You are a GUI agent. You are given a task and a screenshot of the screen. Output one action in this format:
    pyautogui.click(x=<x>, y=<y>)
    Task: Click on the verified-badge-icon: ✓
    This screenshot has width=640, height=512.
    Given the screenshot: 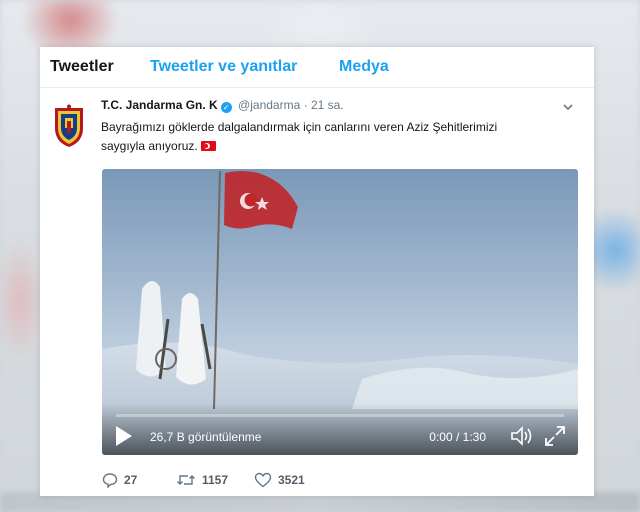 What is the action you would take?
    pyautogui.click(x=226, y=107)
    